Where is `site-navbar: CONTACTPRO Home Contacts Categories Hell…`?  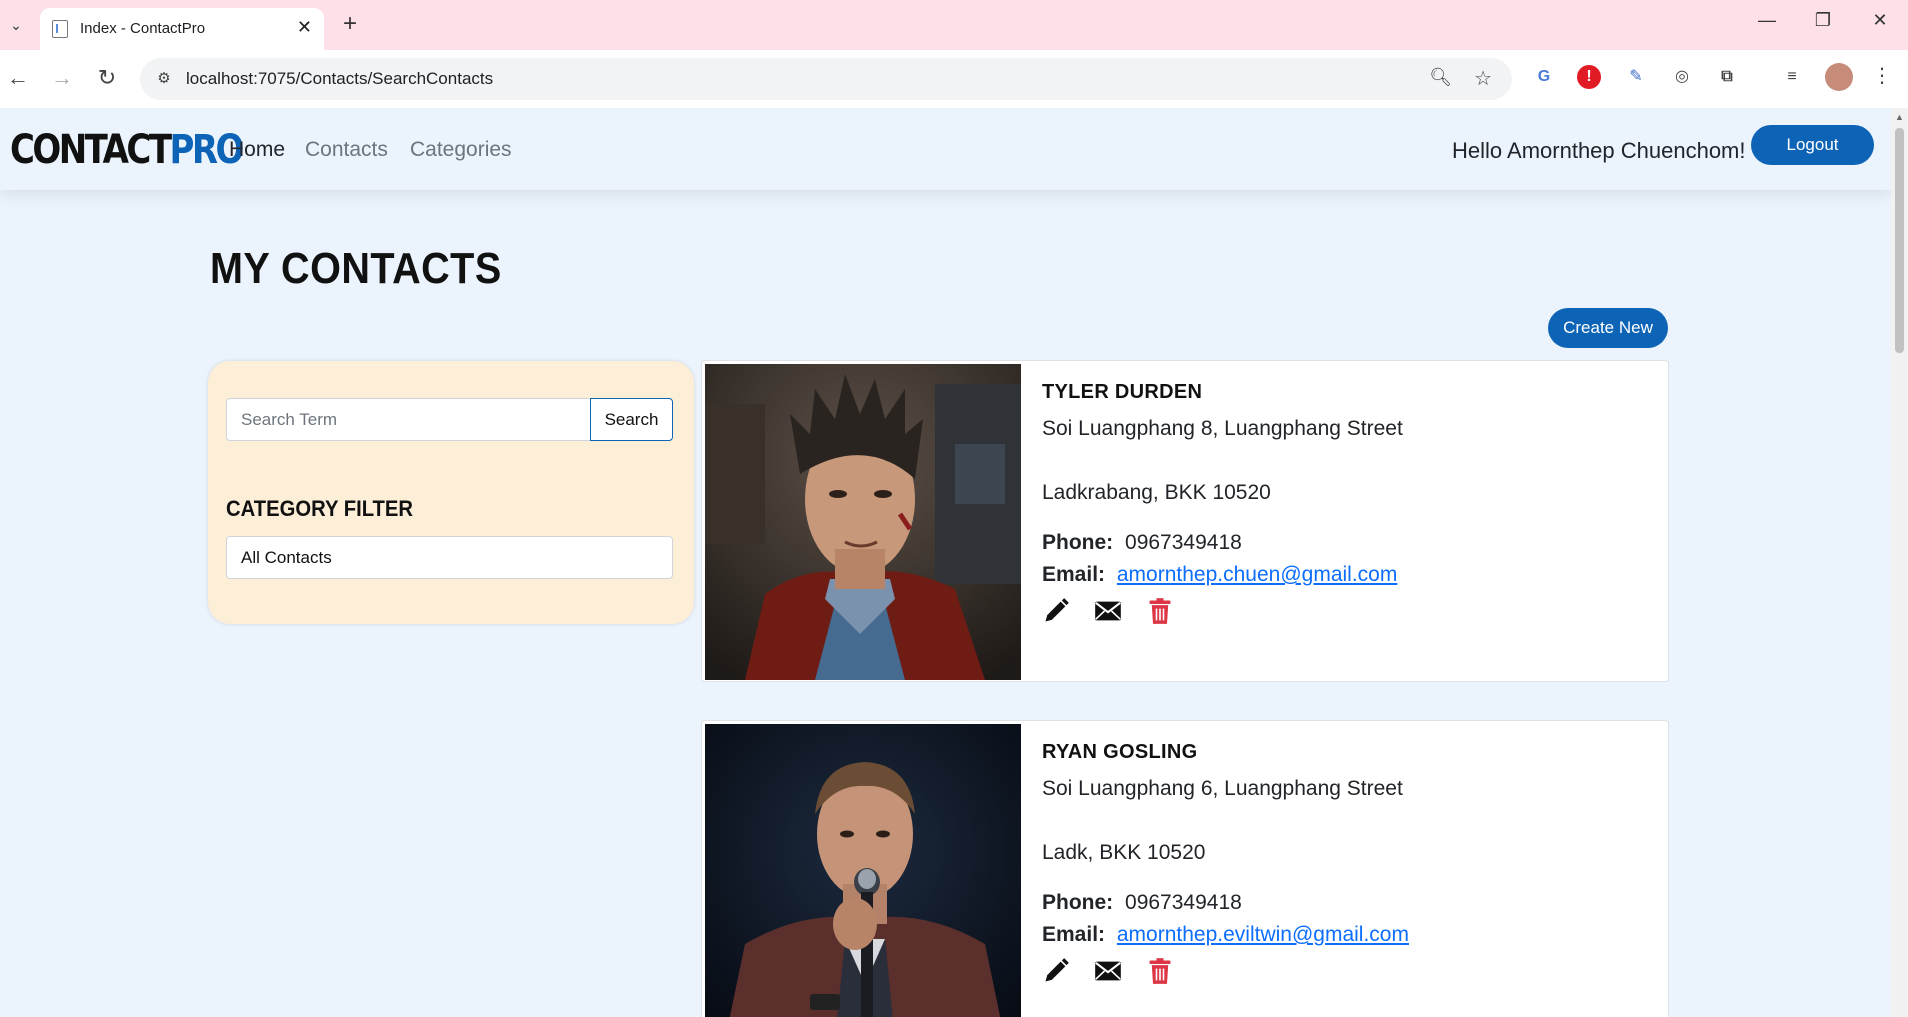 site-navbar: CONTACTPRO Home Contacts Categories Hell… is located at coordinates (945, 149).